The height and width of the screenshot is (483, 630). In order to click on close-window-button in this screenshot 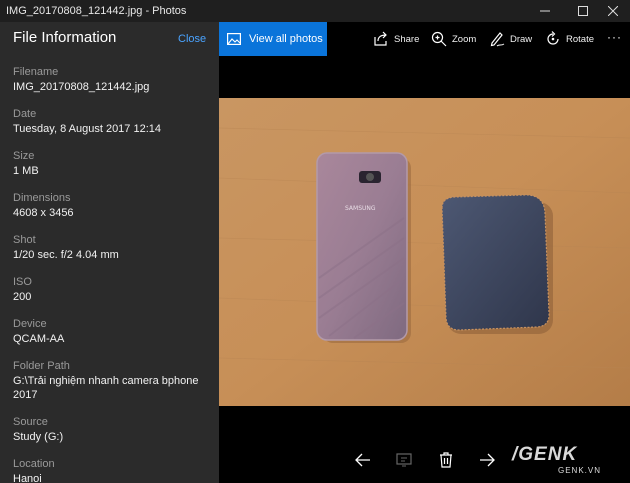, I will do `click(613, 11)`.